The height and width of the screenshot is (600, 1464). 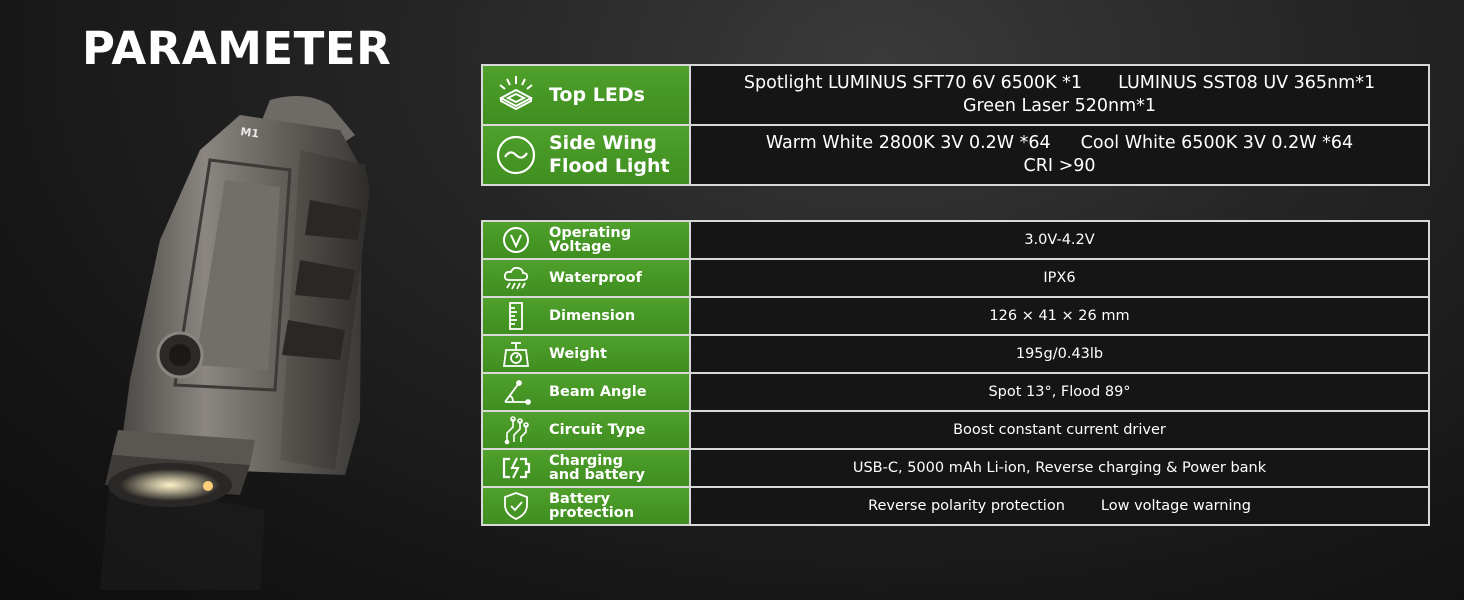 What do you see at coordinates (908, 143) in the screenshot?
I see `spec-value: Warm White 2800K 3V 0.2W *64` at bounding box center [908, 143].